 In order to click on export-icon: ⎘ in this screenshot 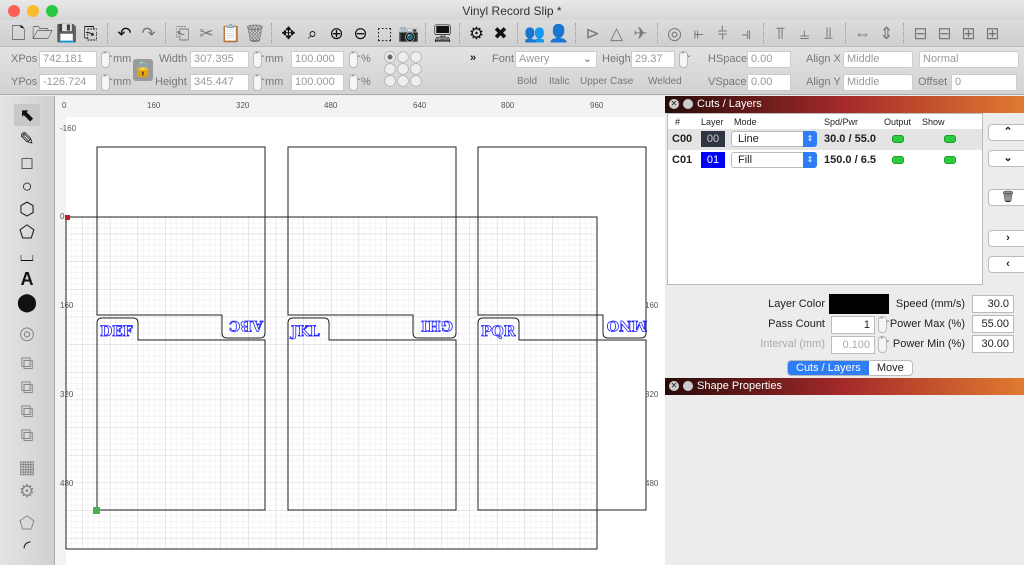, I will do `click(90, 33)`.